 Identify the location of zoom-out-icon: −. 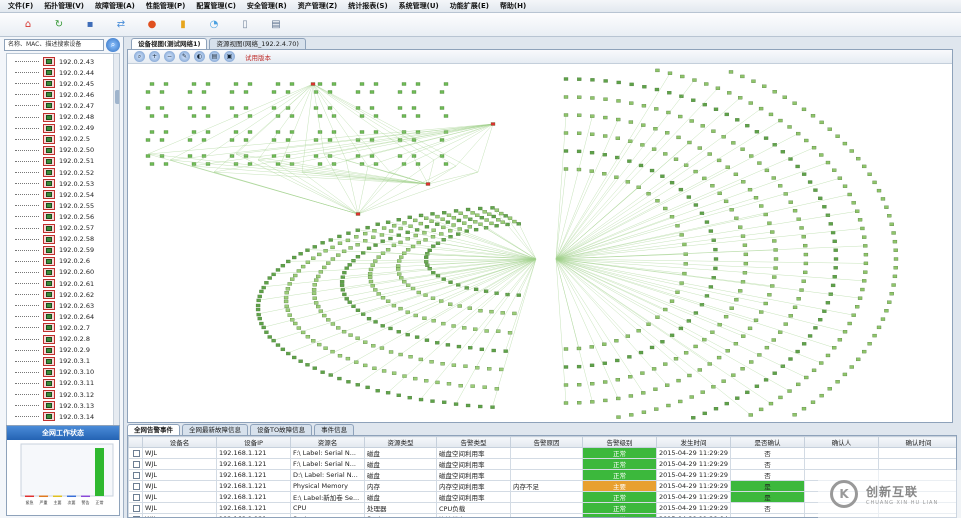
(169, 56).